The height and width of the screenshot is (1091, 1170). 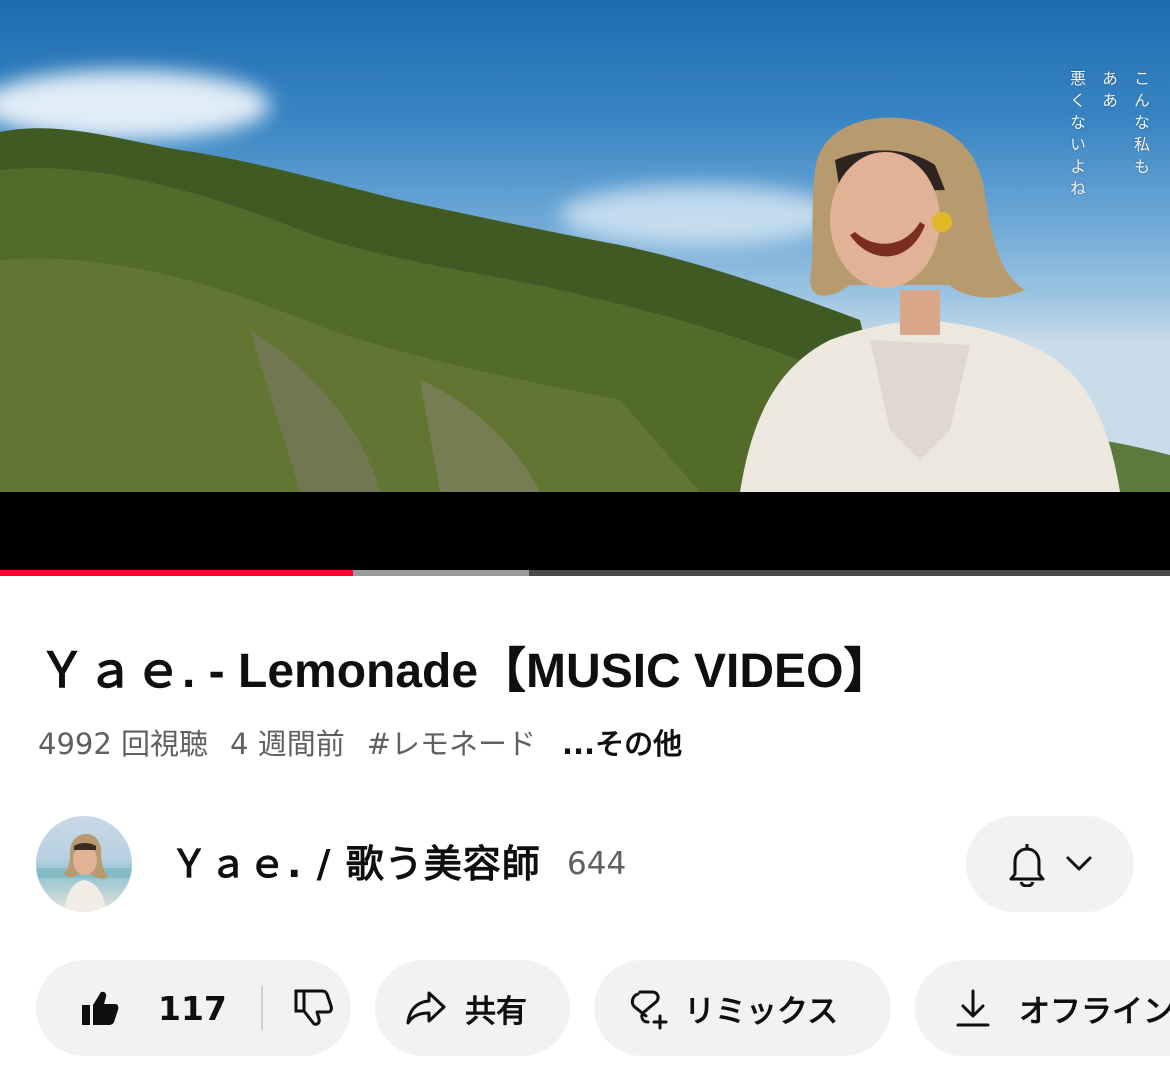 What do you see at coordinates (761, 1011) in the screenshot?
I see `remix-label: リミックス` at bounding box center [761, 1011].